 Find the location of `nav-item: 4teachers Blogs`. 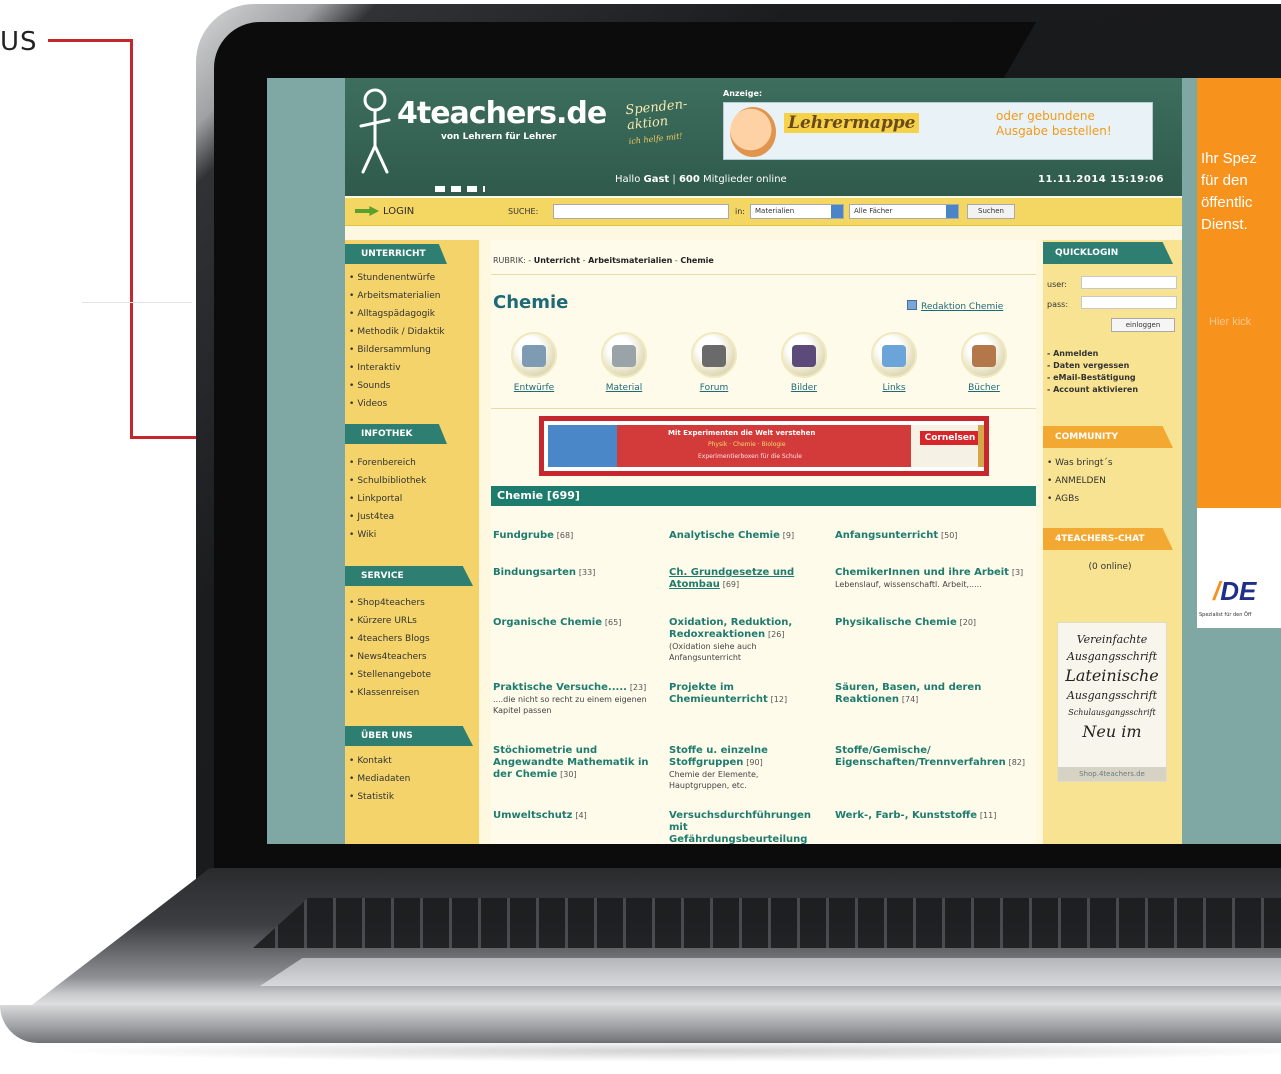

nav-item: 4teachers Blogs is located at coordinates (390, 639).